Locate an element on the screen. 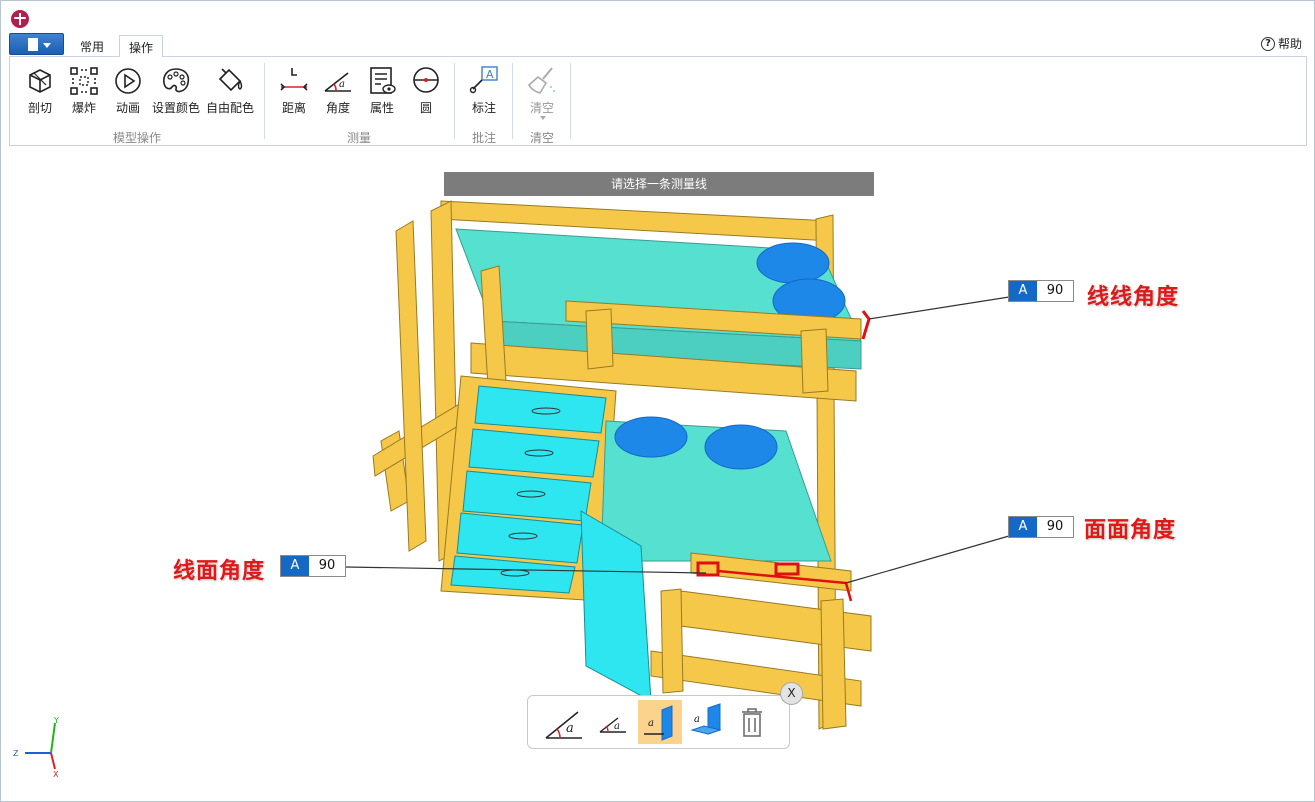 The image size is (1315, 802). angle-line-line-button: a is located at coordinates (564, 722).